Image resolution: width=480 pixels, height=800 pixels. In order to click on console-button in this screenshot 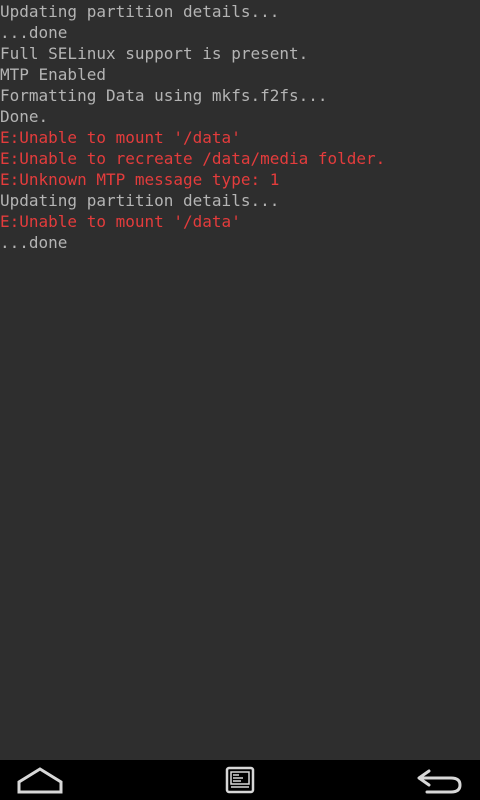, I will do `click(240, 780)`.